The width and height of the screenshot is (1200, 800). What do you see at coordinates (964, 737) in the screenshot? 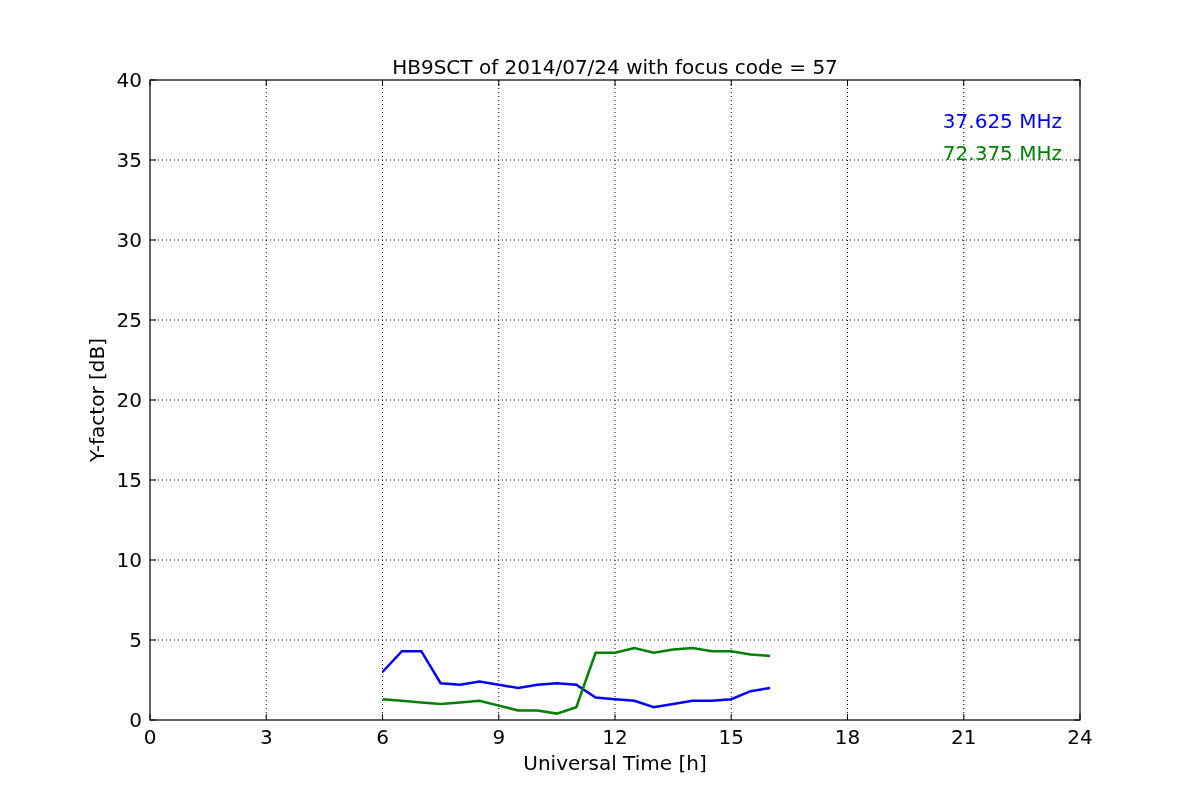
I see `x-tick-label: 21` at bounding box center [964, 737].